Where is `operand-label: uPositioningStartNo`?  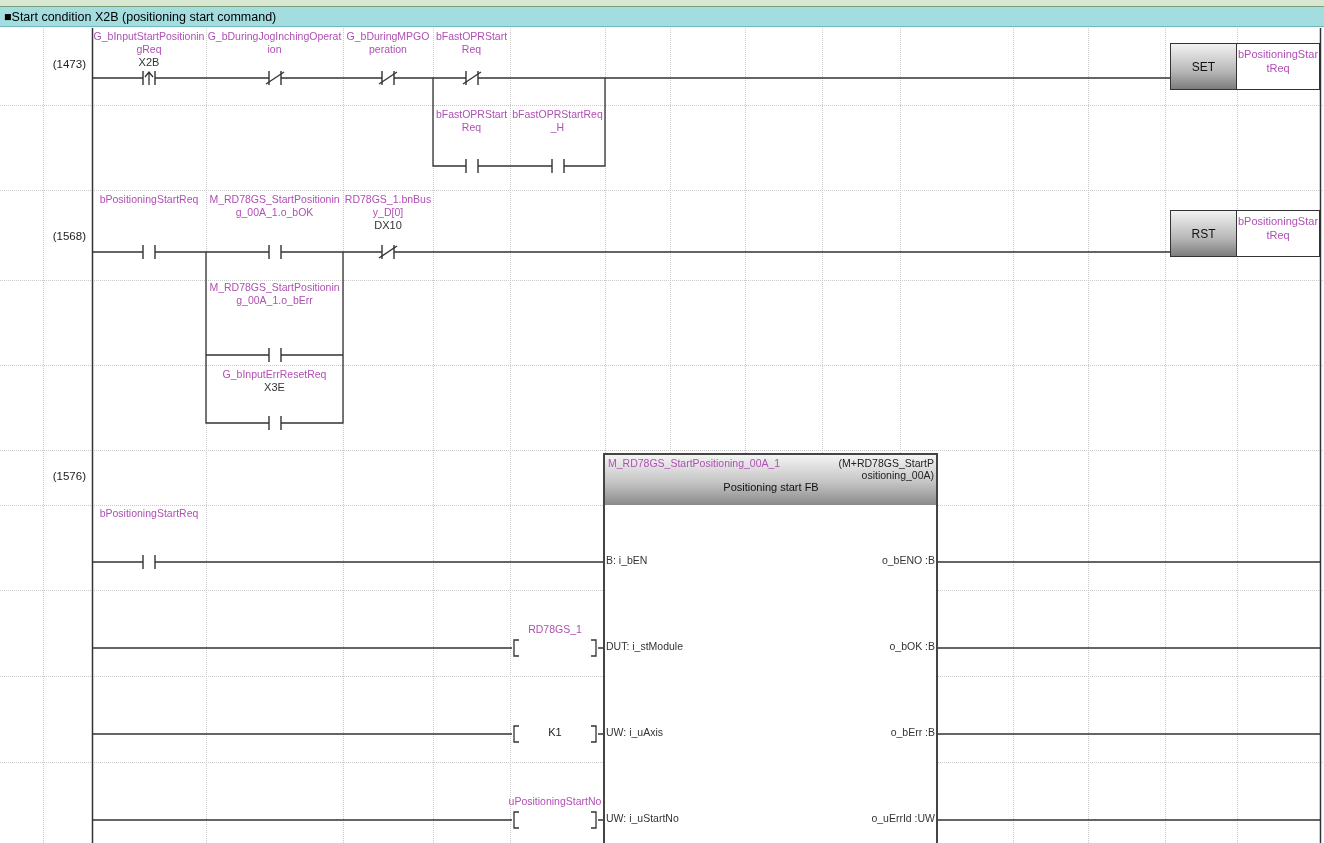 operand-label: uPositioningStartNo is located at coordinates (555, 801).